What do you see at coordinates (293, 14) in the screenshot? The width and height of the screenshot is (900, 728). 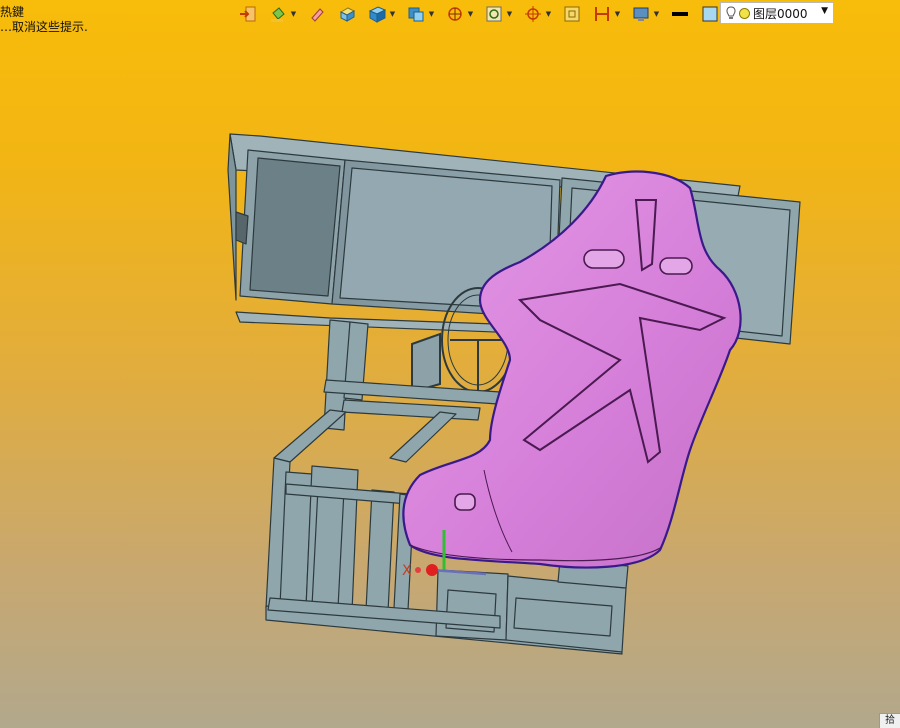 I see `paint-bucket-dropdown: ▼` at bounding box center [293, 14].